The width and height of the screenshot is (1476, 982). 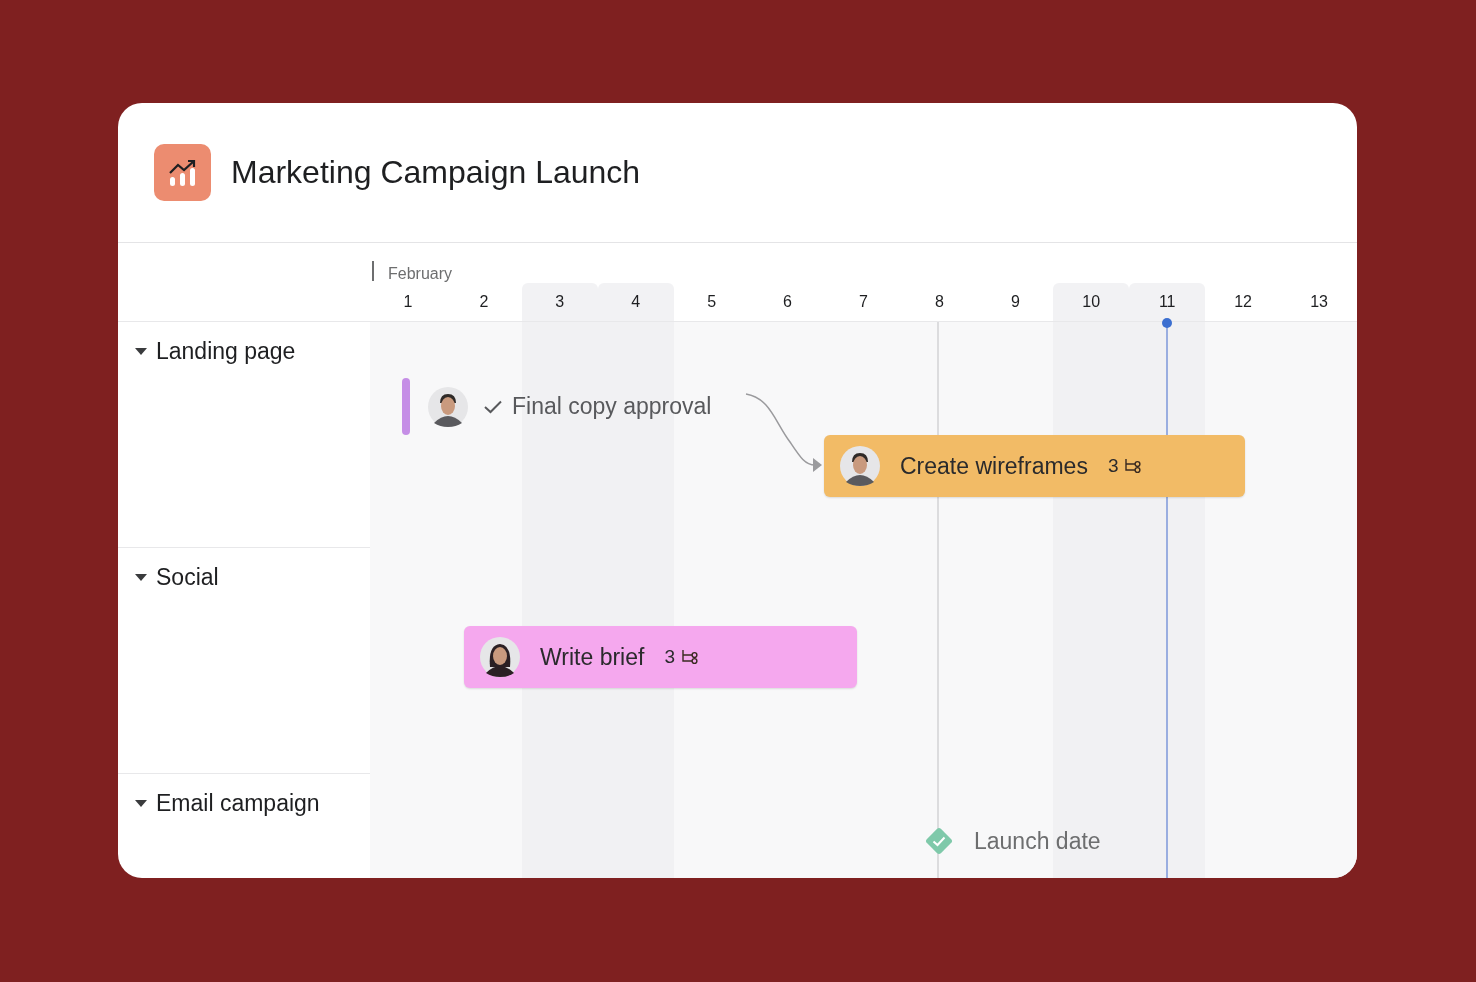 What do you see at coordinates (1243, 302) in the screenshot?
I see `day-label: 12` at bounding box center [1243, 302].